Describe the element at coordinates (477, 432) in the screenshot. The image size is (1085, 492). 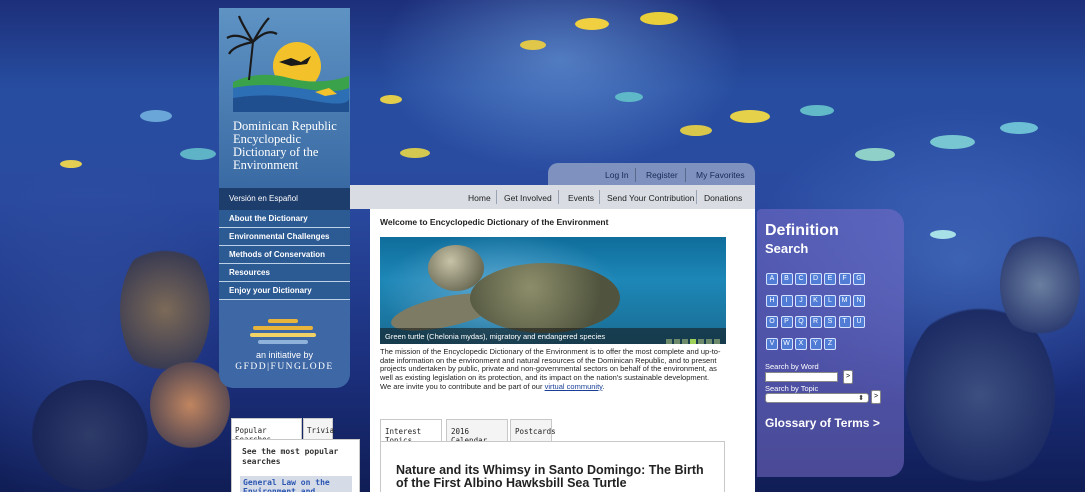
I see `tab-2016-calendar: 2016 Calendar` at that location.